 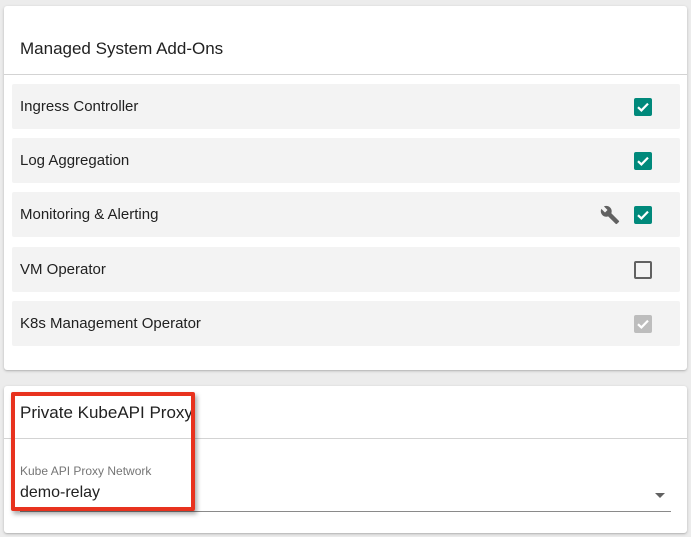 I want to click on proxy-network-value: demo-relay, so click(x=60, y=492).